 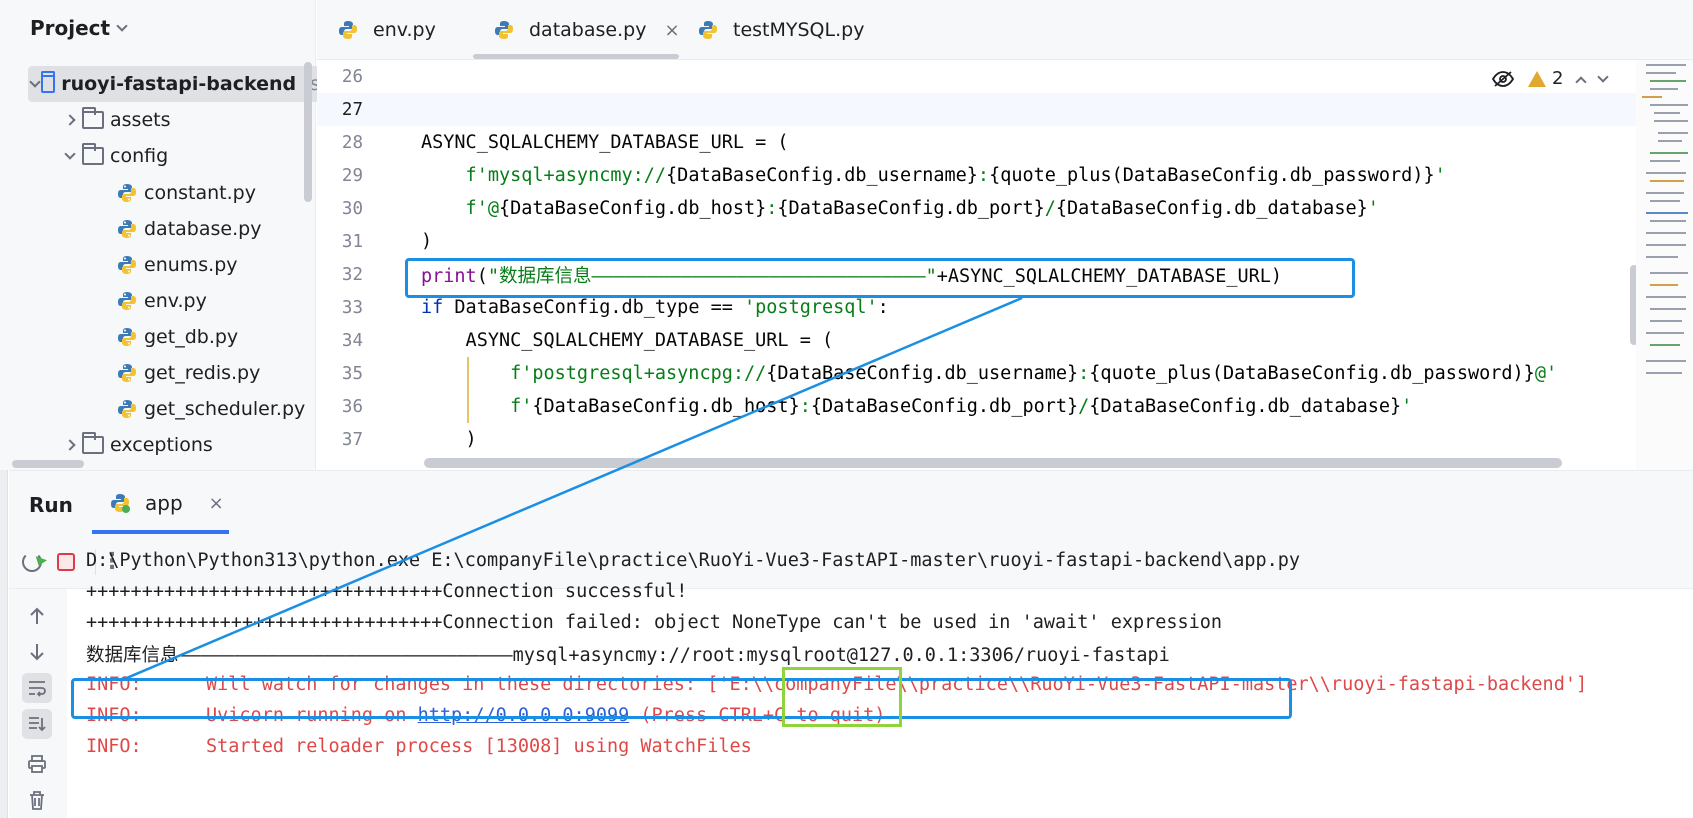 I want to click on inspection-widget: 2, so click(x=1551, y=78).